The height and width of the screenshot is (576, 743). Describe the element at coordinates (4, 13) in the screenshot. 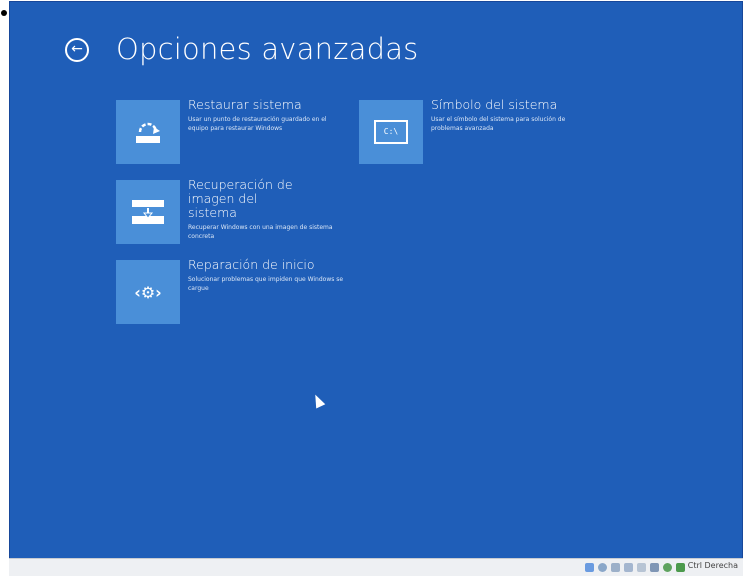

I see `list-bullet` at that location.